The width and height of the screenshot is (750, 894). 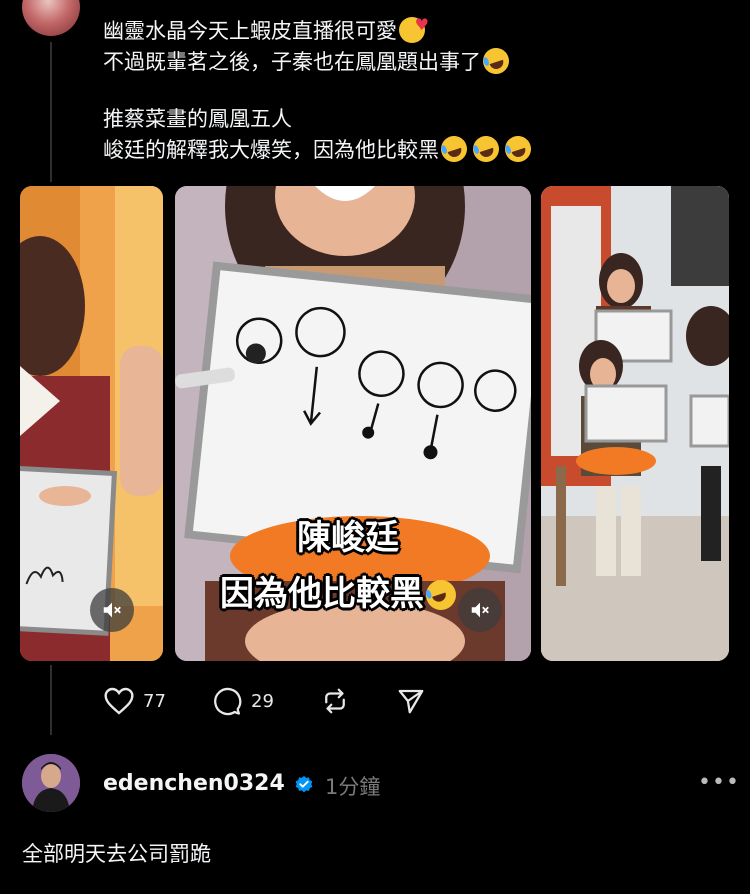 What do you see at coordinates (306, 28) in the screenshot?
I see `post-line: 幽靈水晶今天上蝦皮直播很可愛` at bounding box center [306, 28].